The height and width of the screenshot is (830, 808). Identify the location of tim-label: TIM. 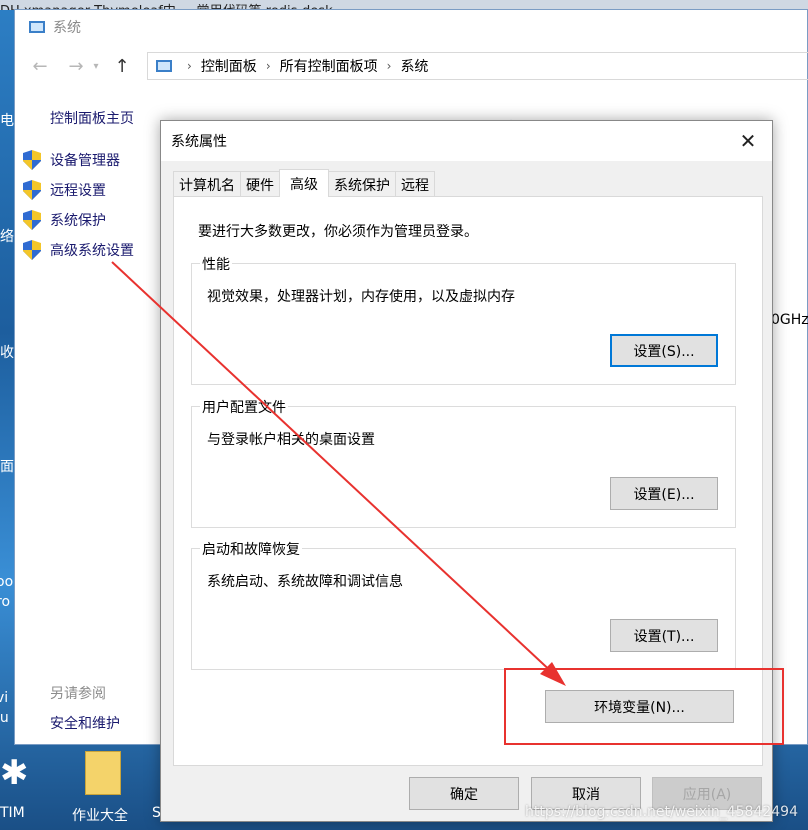
(12, 813).